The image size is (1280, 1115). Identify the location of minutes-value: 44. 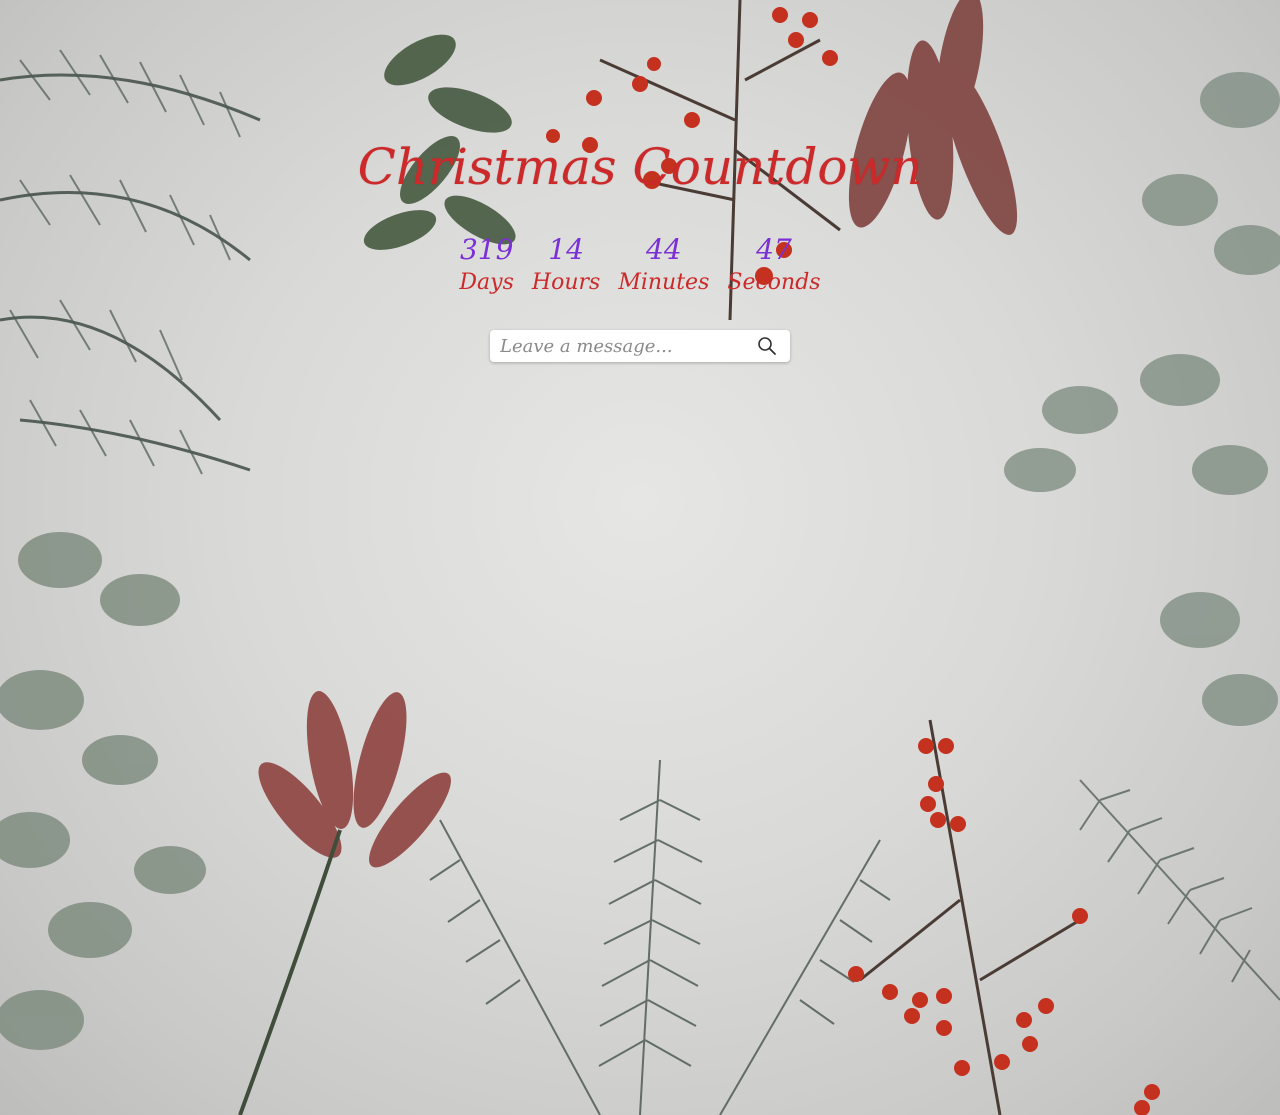
(664, 249).